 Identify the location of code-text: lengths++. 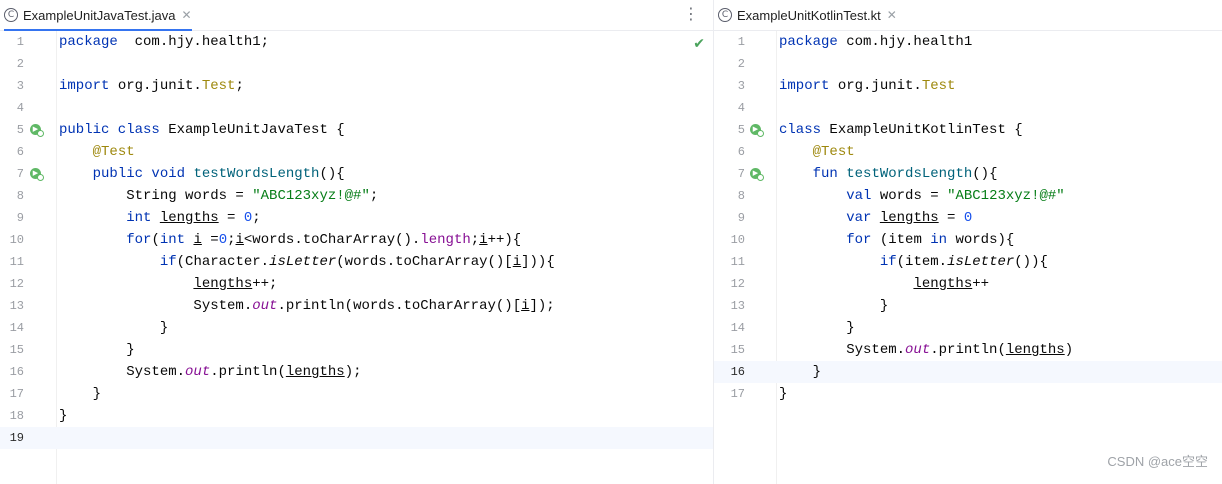
(884, 284).